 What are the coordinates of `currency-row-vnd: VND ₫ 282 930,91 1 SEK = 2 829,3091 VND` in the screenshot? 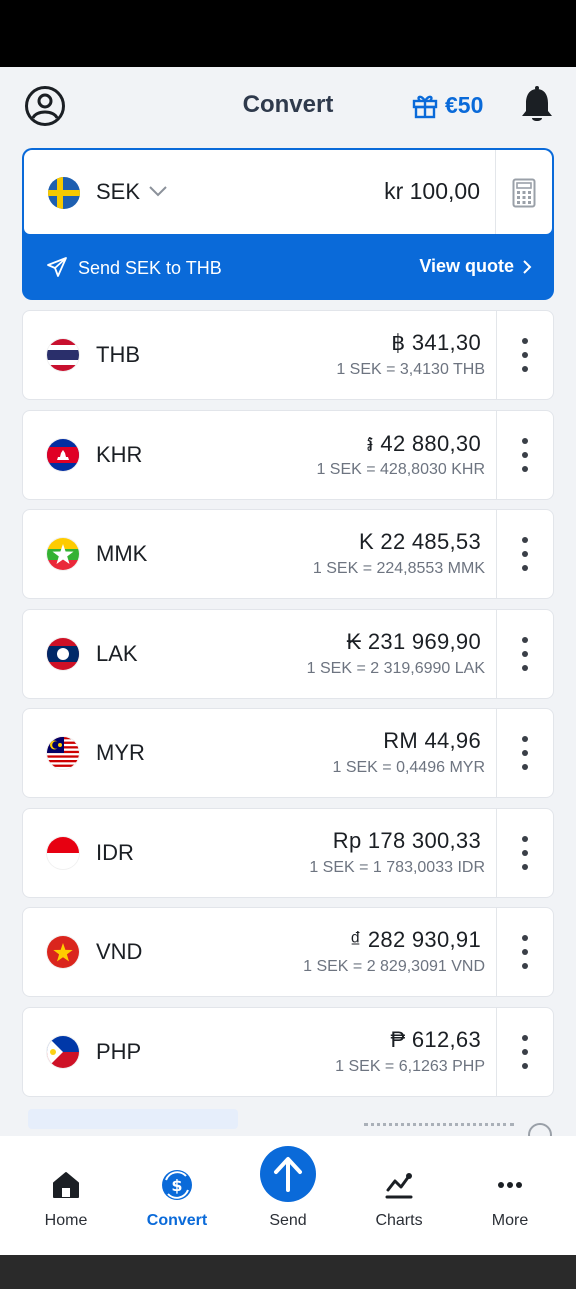 It's located at (288, 952).